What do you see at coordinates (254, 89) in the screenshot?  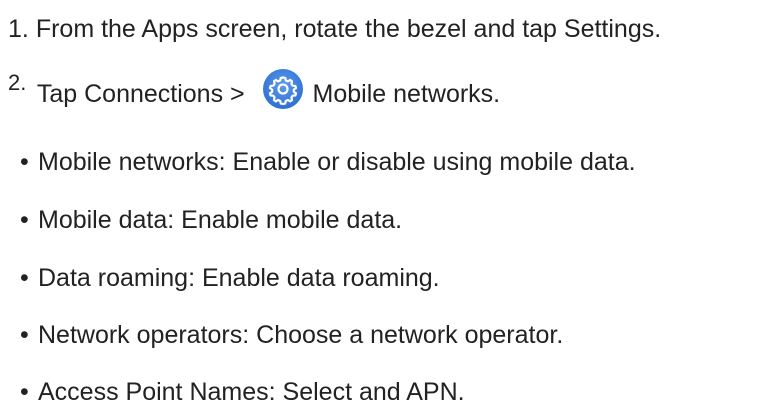 I see `step-2: 2. Tap Connections > Mobile networks.` at bounding box center [254, 89].